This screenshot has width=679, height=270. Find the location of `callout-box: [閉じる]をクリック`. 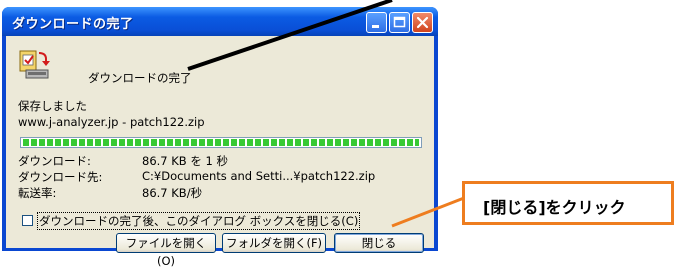

callout-box: [閉じる]をクリック is located at coordinates (568, 203).